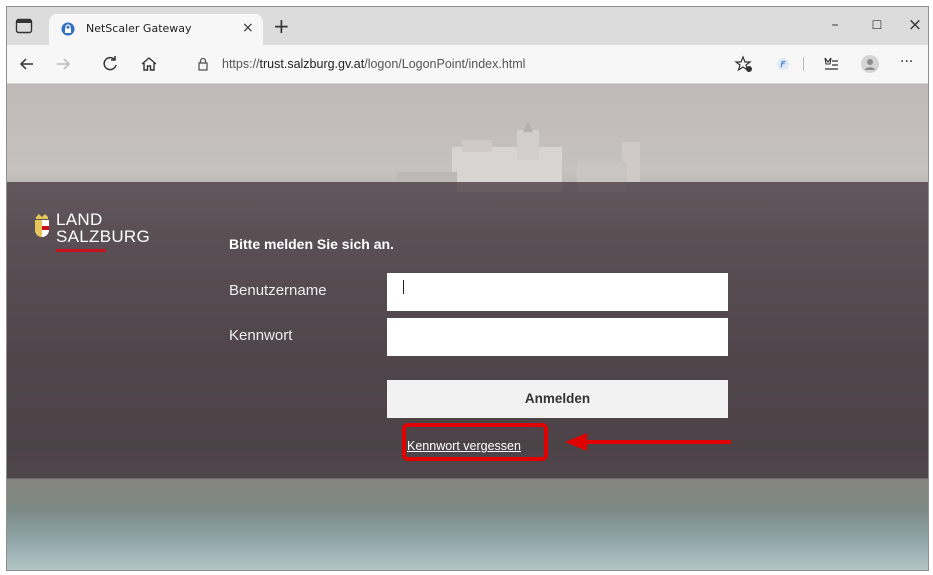 This screenshot has height=575, width=933. What do you see at coordinates (831, 64) in the screenshot?
I see `collections-icon` at bounding box center [831, 64].